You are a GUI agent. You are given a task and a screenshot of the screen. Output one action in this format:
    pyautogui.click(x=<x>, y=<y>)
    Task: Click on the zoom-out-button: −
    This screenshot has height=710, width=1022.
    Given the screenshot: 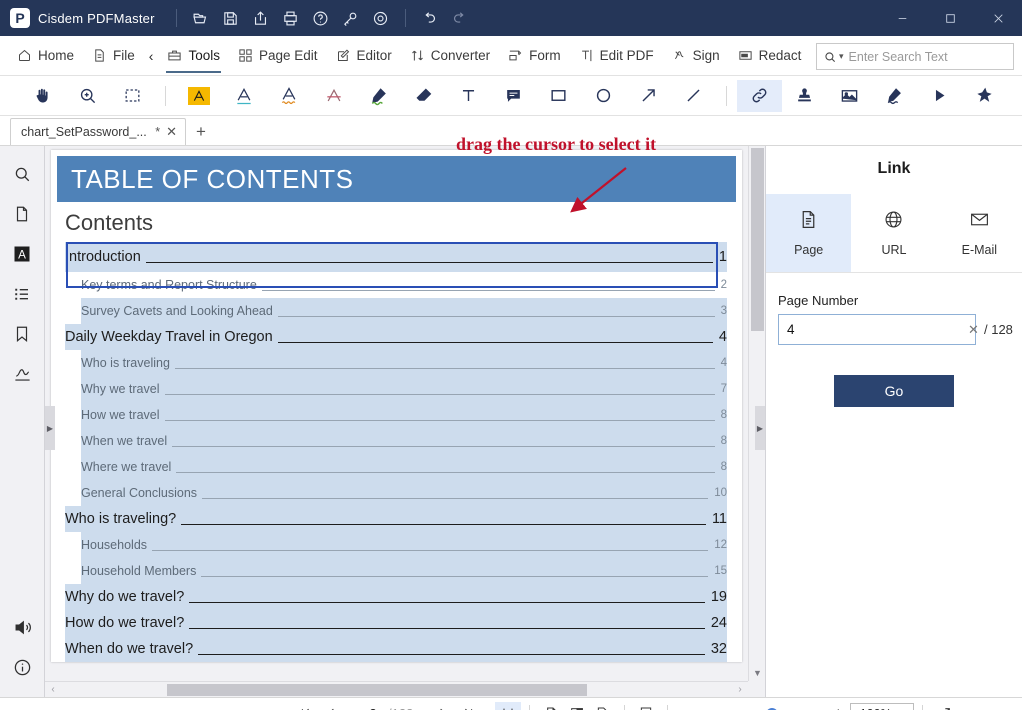 What is the action you would take?
    pyautogui.click(x=696, y=707)
    